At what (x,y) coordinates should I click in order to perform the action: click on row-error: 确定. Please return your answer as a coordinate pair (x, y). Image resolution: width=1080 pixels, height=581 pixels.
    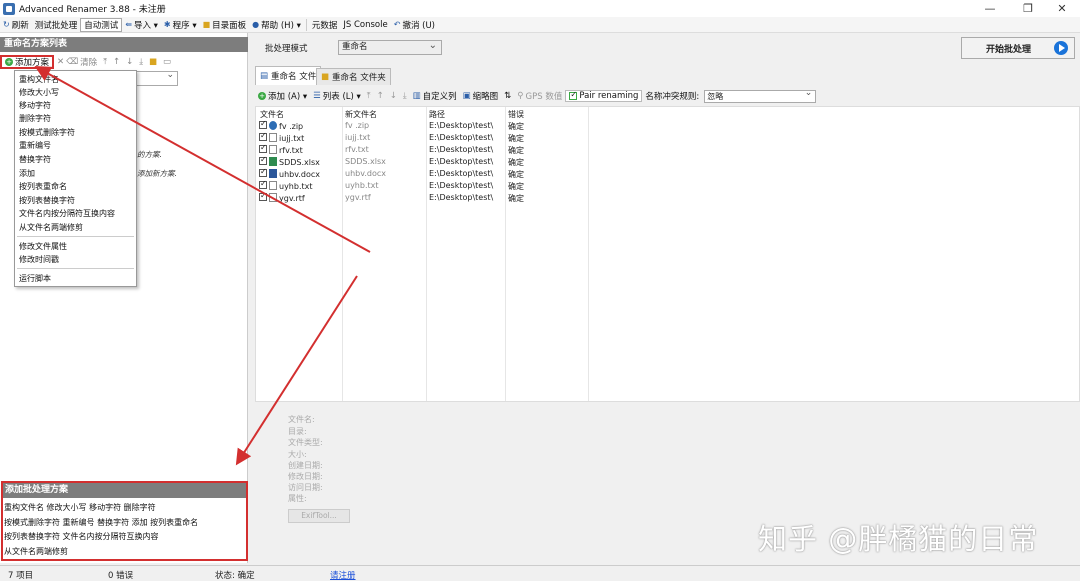
    Looking at the image, I should click on (516, 186).